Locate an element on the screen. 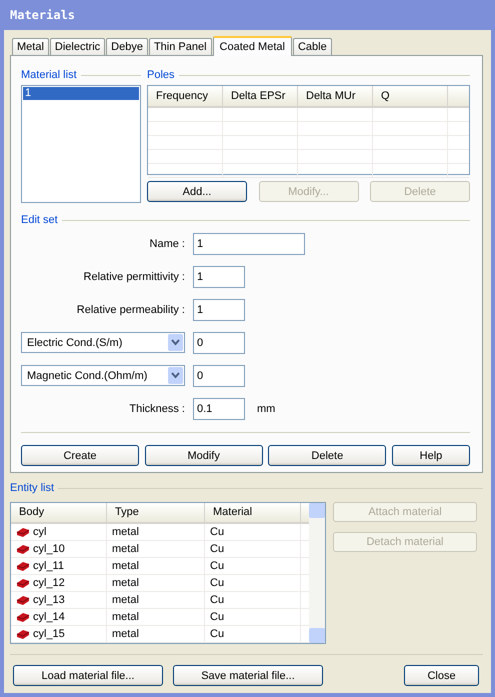 This screenshot has width=495, height=697. tab: Dielectric is located at coordinates (78, 46).